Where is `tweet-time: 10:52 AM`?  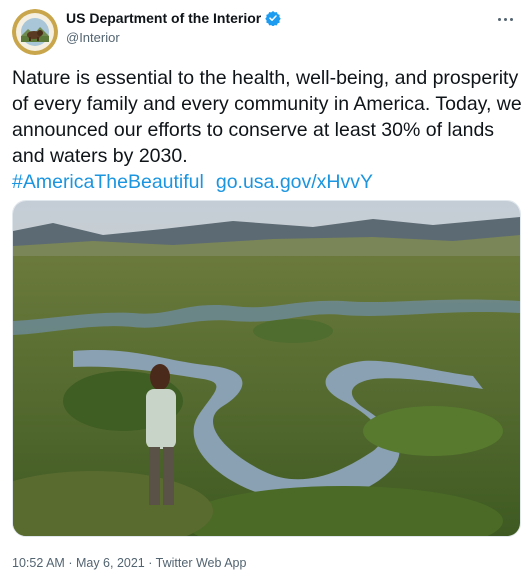
tweet-time: 10:52 AM is located at coordinates (38, 563).